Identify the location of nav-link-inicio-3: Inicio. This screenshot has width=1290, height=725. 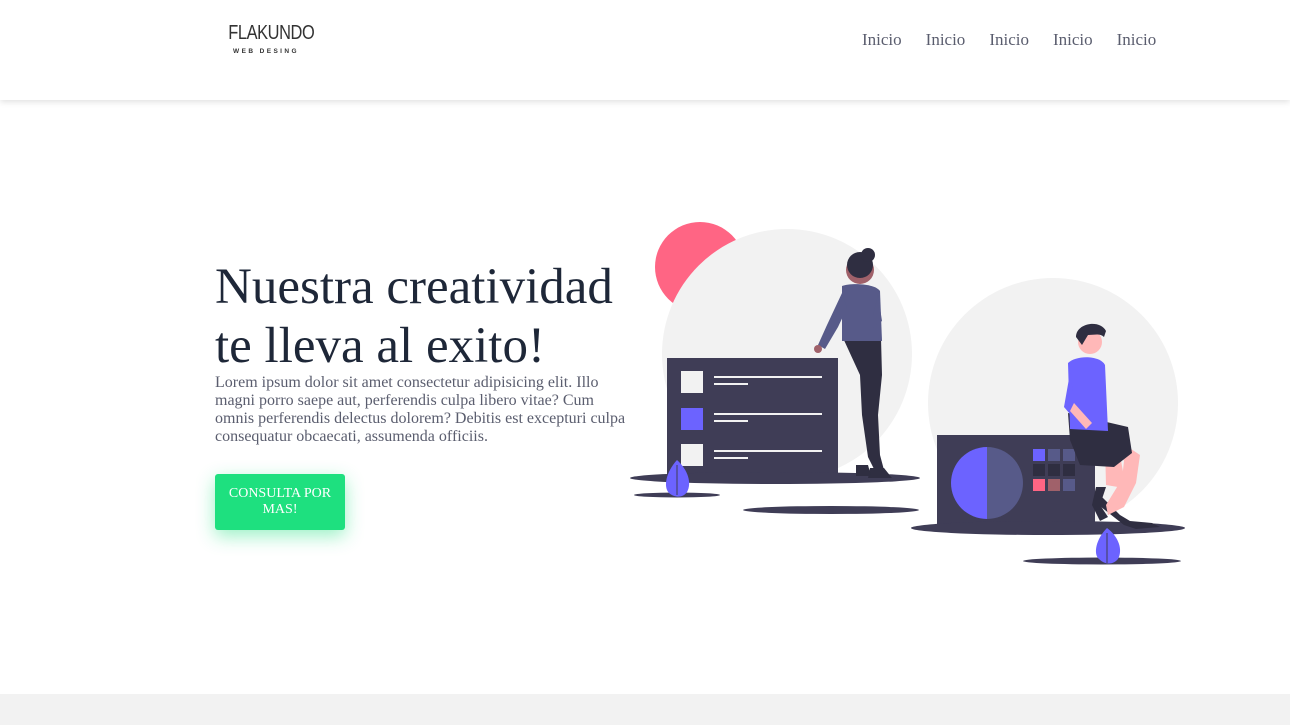
(1009, 40).